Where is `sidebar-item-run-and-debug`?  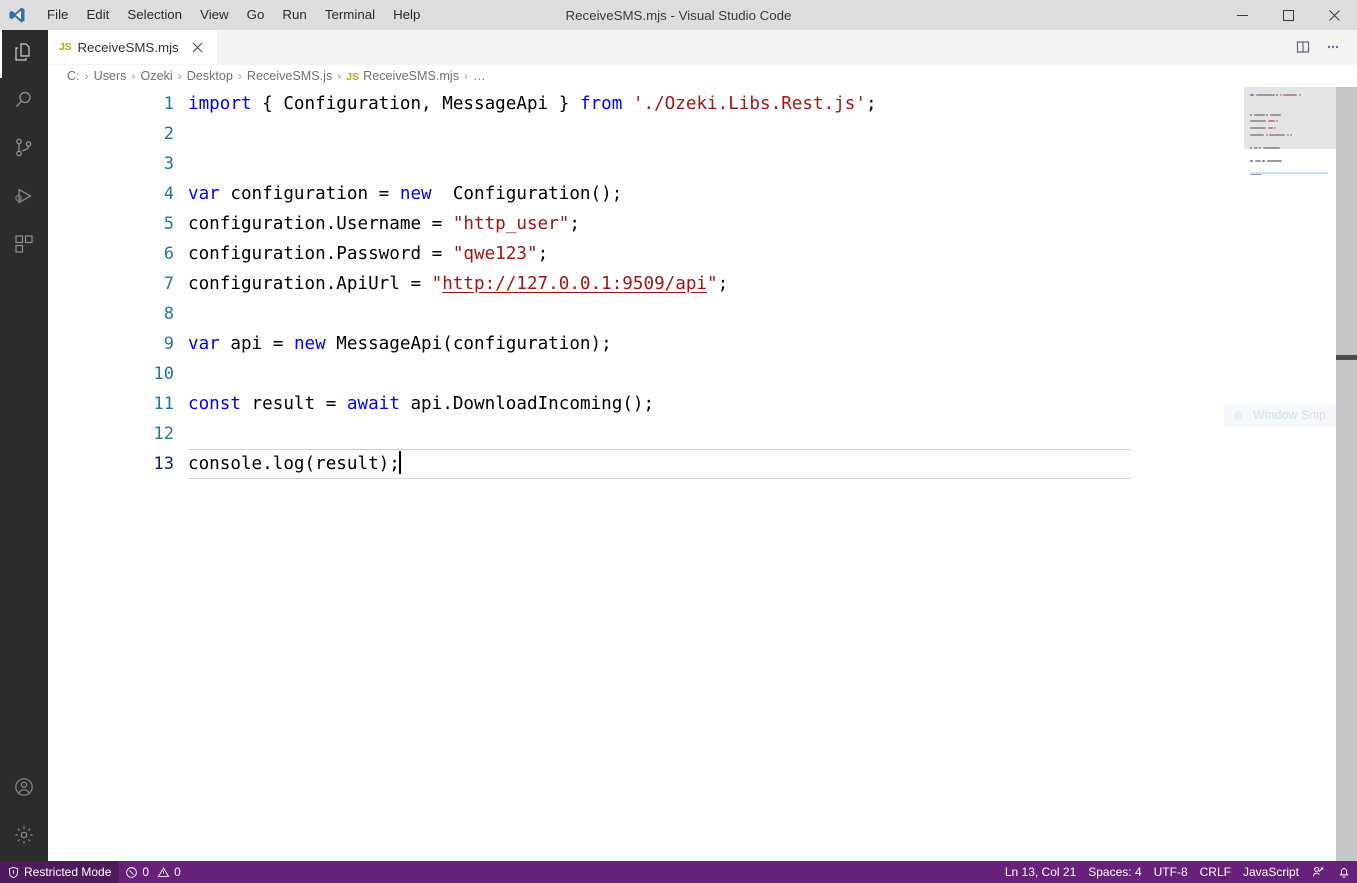
sidebar-item-run-and-debug is located at coordinates (24, 198).